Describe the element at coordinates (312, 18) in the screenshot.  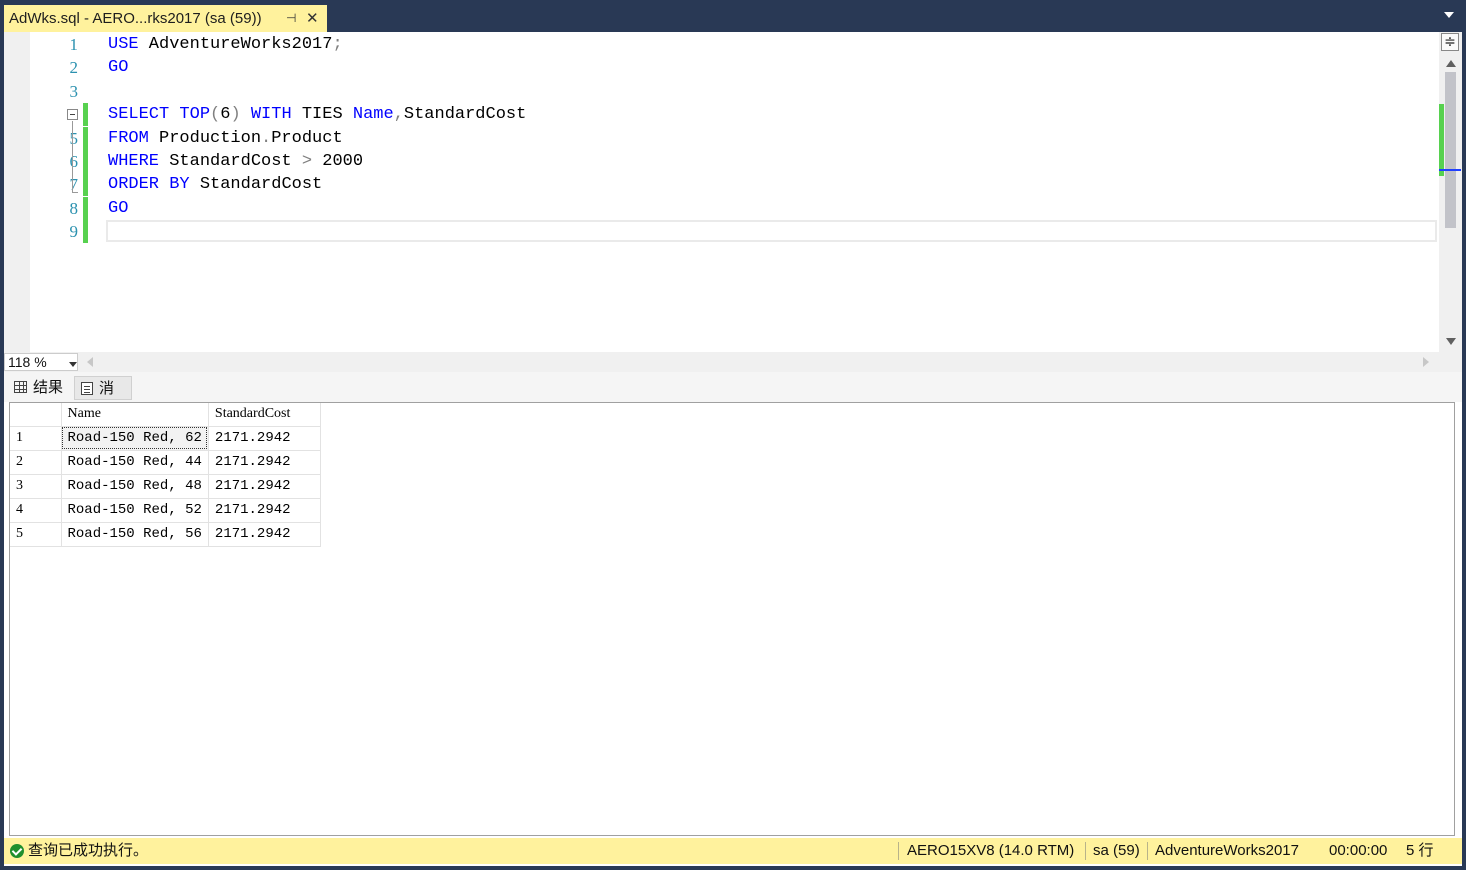
I see `close-icon: ✕` at that location.